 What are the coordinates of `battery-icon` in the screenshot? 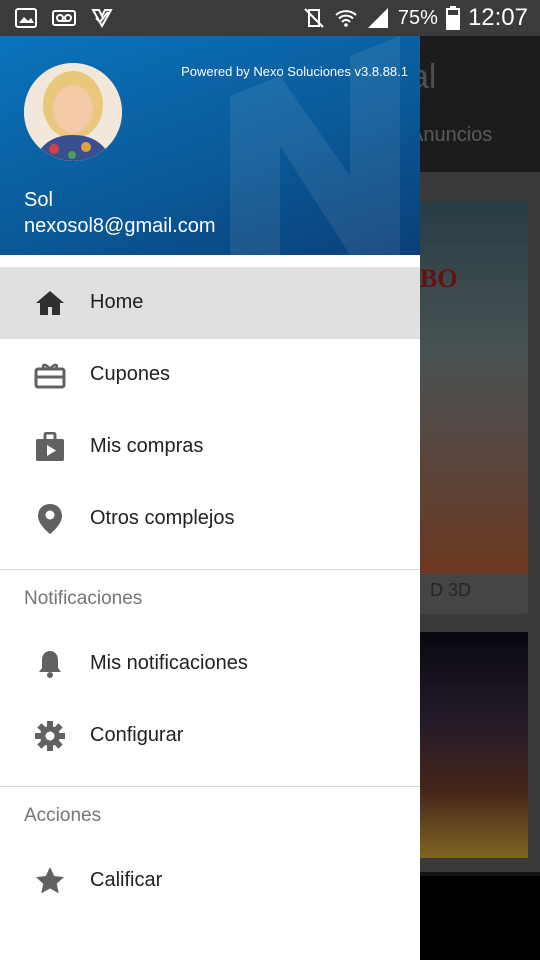 It's located at (452, 18).